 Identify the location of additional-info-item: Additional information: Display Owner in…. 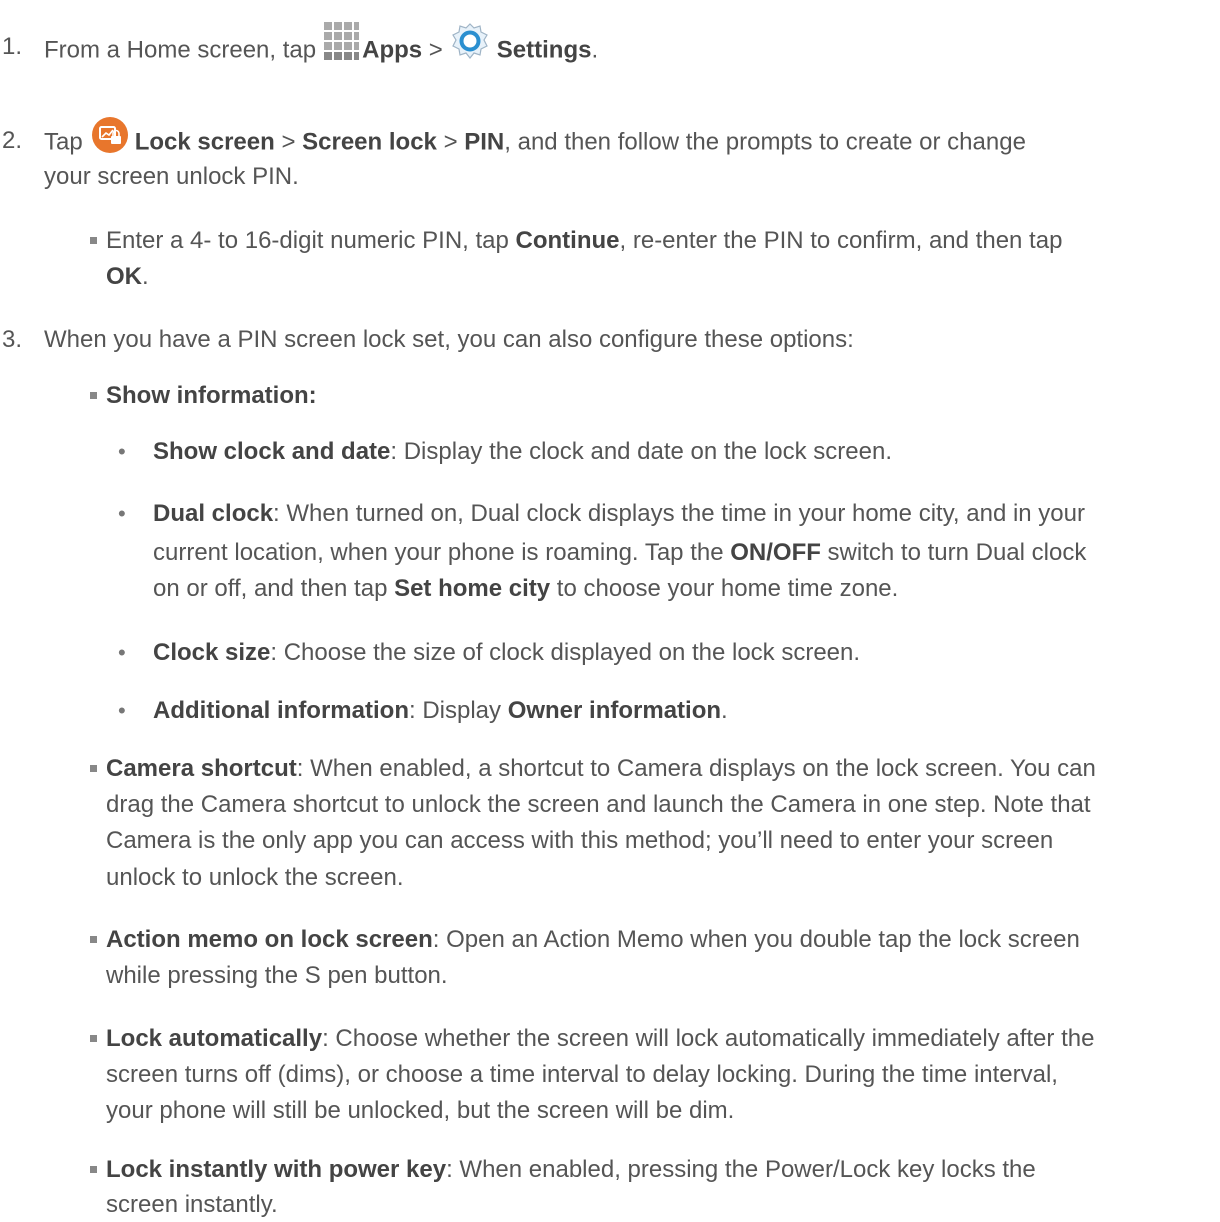
(440, 710).